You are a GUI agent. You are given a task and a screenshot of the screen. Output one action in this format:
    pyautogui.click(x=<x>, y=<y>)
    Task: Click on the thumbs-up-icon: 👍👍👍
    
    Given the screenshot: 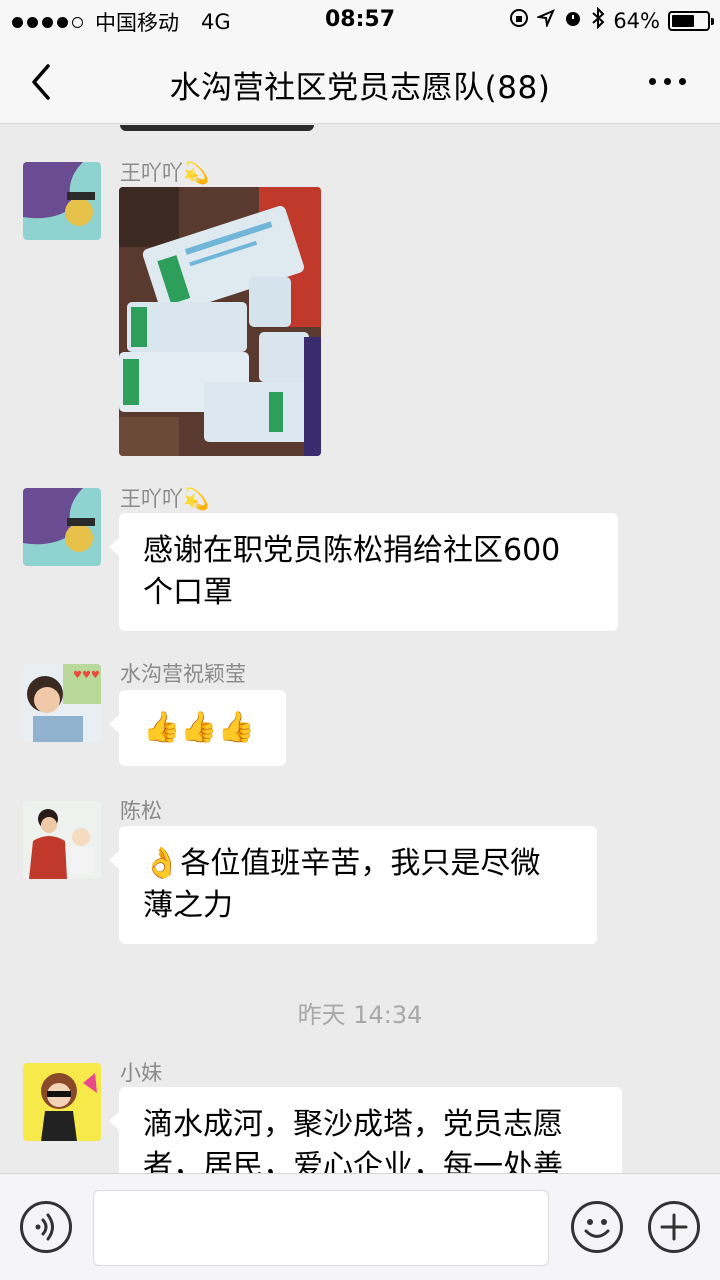 What is the action you would take?
    pyautogui.click(x=199, y=727)
    